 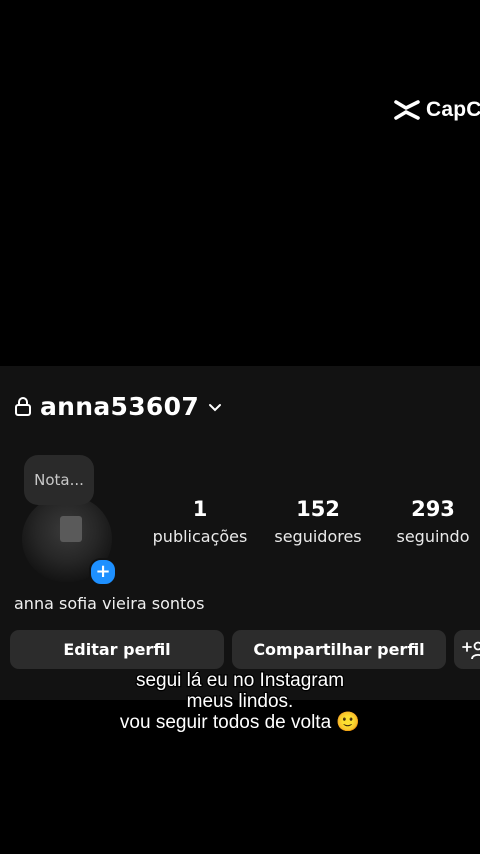 What do you see at coordinates (200, 521) in the screenshot?
I see `stat-posts: 1 publicações` at bounding box center [200, 521].